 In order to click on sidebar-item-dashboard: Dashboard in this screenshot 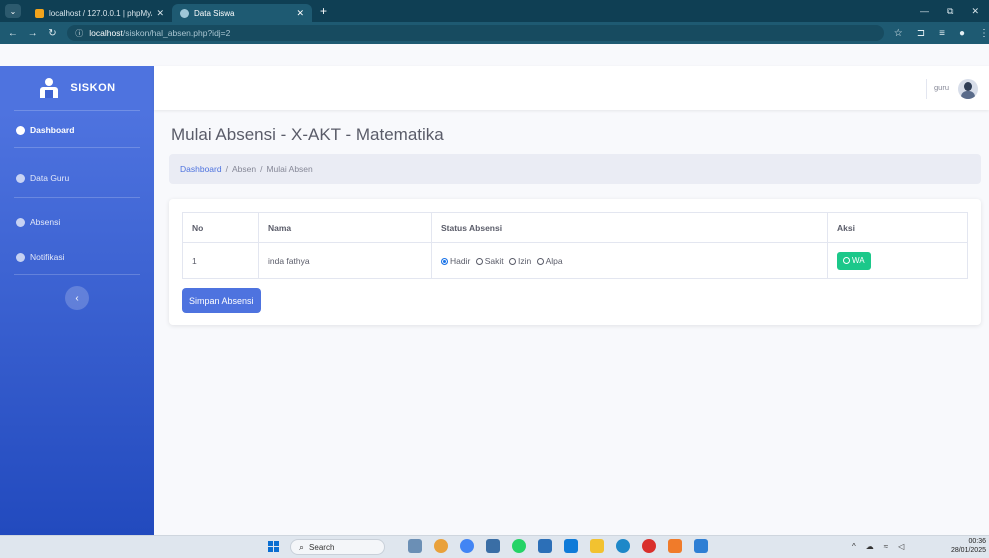, I will do `click(45, 130)`.